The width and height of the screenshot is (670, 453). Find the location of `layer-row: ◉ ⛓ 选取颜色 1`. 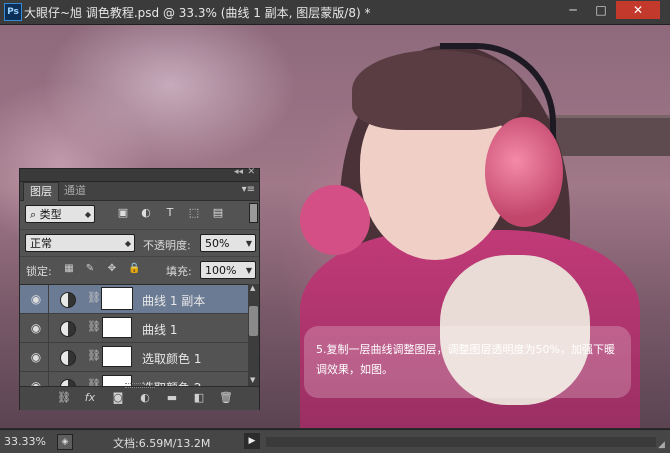

layer-row: ◉ ⛓ 选取颜色 1 is located at coordinates (134, 357).